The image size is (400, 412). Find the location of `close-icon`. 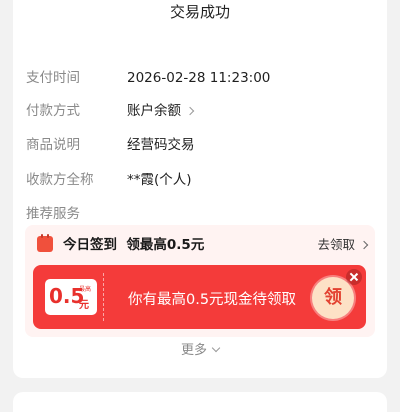

close-icon is located at coordinates (354, 277).